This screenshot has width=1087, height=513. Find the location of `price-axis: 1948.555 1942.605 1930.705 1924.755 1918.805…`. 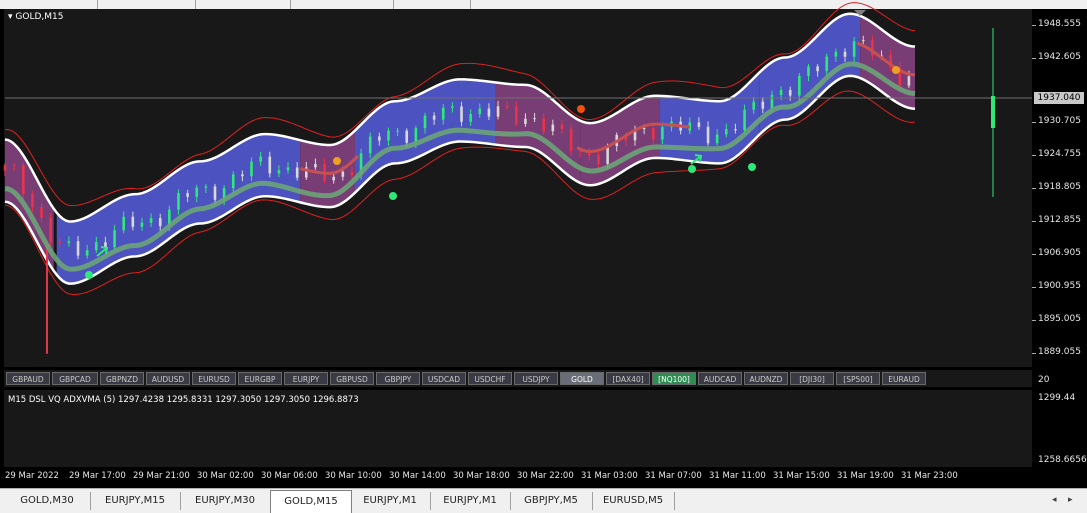

price-axis: 1948.555 1942.605 1930.705 1924.755 1918.805… is located at coordinates (1059, 188).